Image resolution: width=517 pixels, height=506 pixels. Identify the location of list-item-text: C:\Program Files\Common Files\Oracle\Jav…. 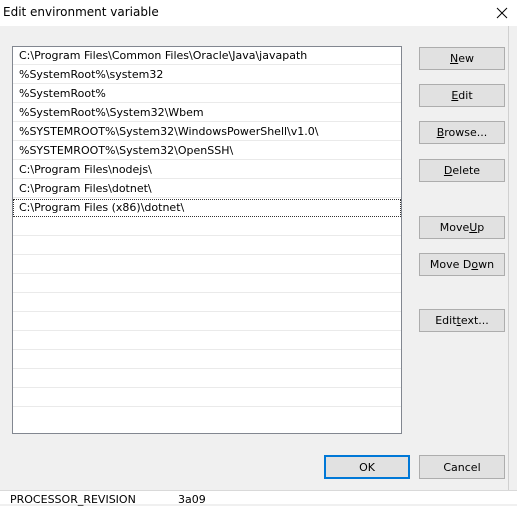
(163, 55).